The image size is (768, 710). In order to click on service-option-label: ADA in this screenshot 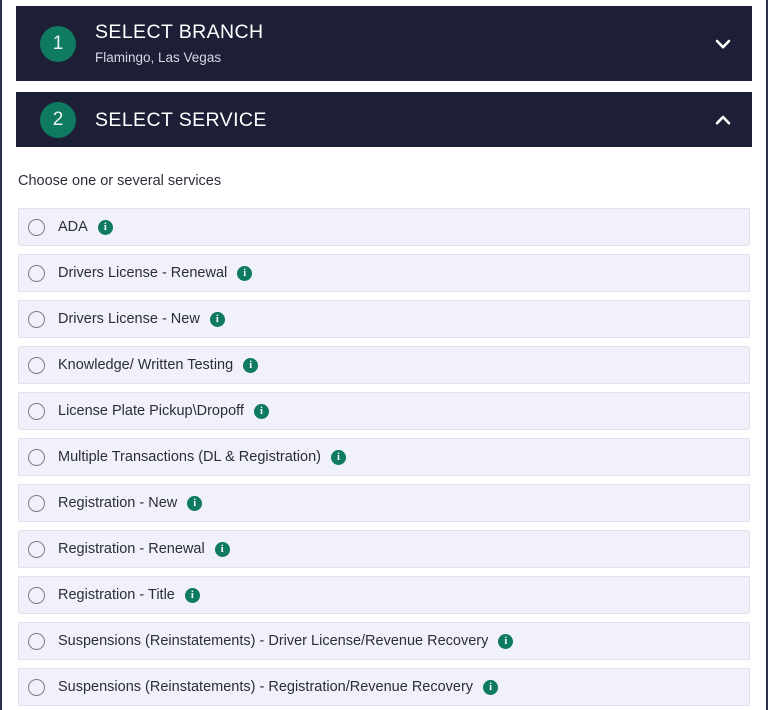, I will do `click(73, 226)`.